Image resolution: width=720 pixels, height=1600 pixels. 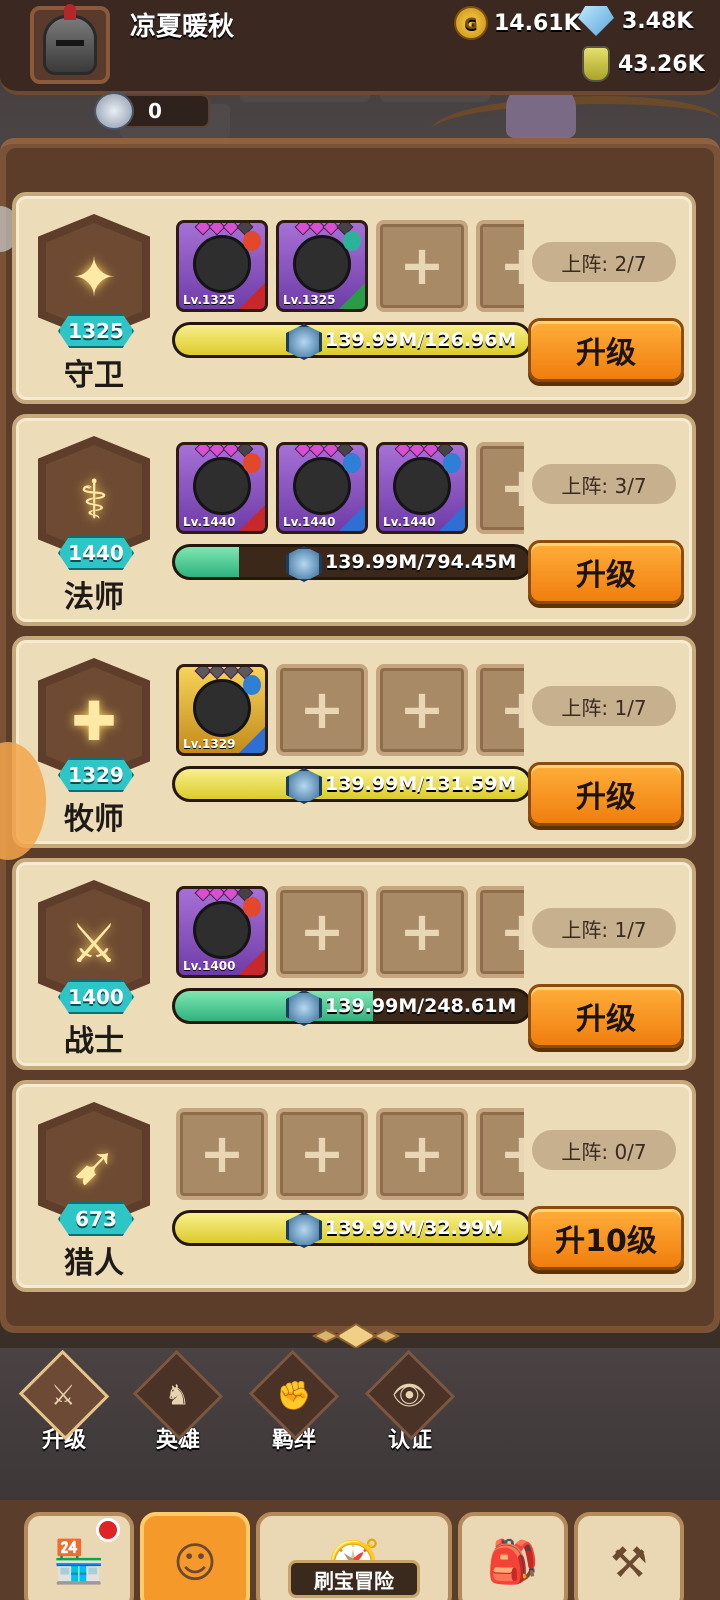 I want to click on tab-eye: 👁 认证, so click(x=410, y=1401).